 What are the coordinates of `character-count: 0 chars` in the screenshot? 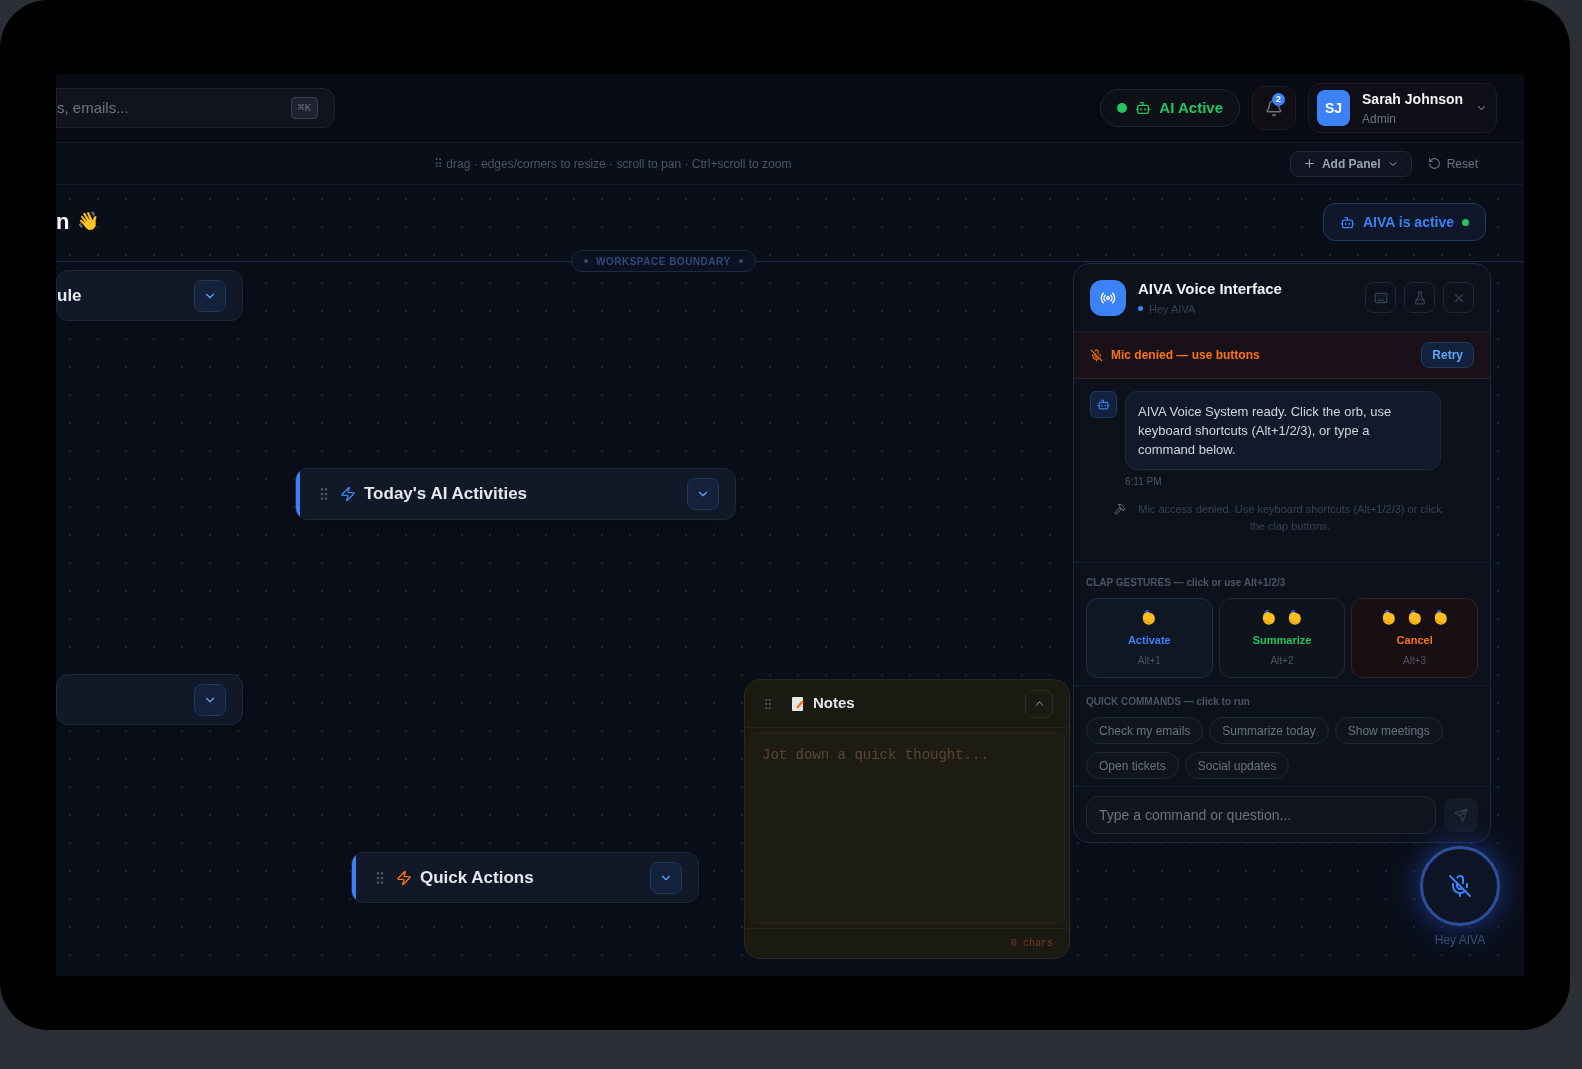 It's located at (1032, 944).